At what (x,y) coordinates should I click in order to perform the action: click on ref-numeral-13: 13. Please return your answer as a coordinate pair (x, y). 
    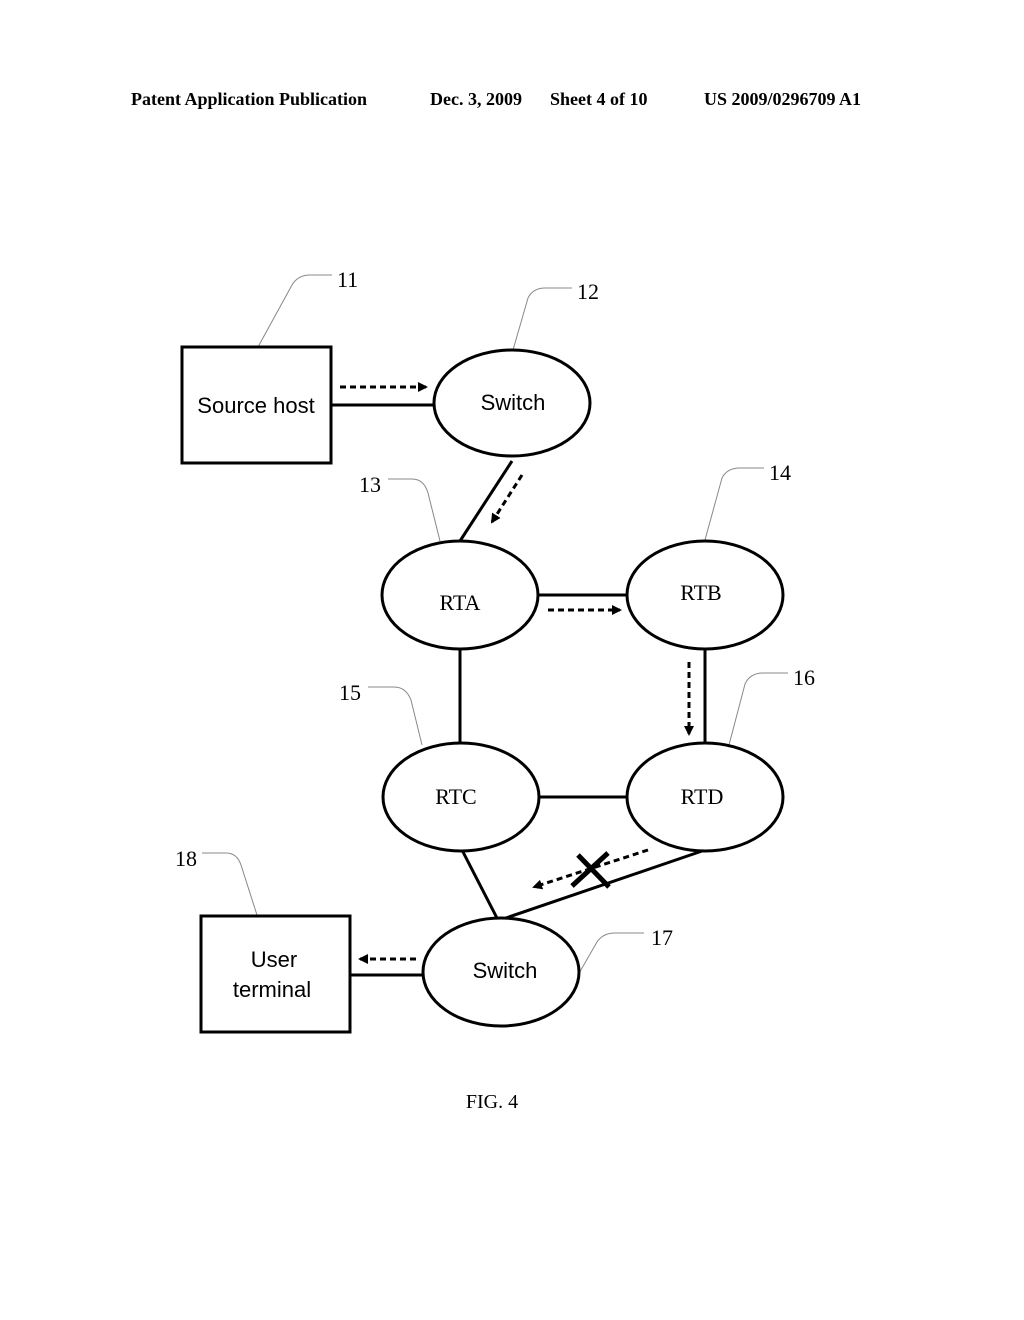
    Looking at the image, I should click on (370, 484).